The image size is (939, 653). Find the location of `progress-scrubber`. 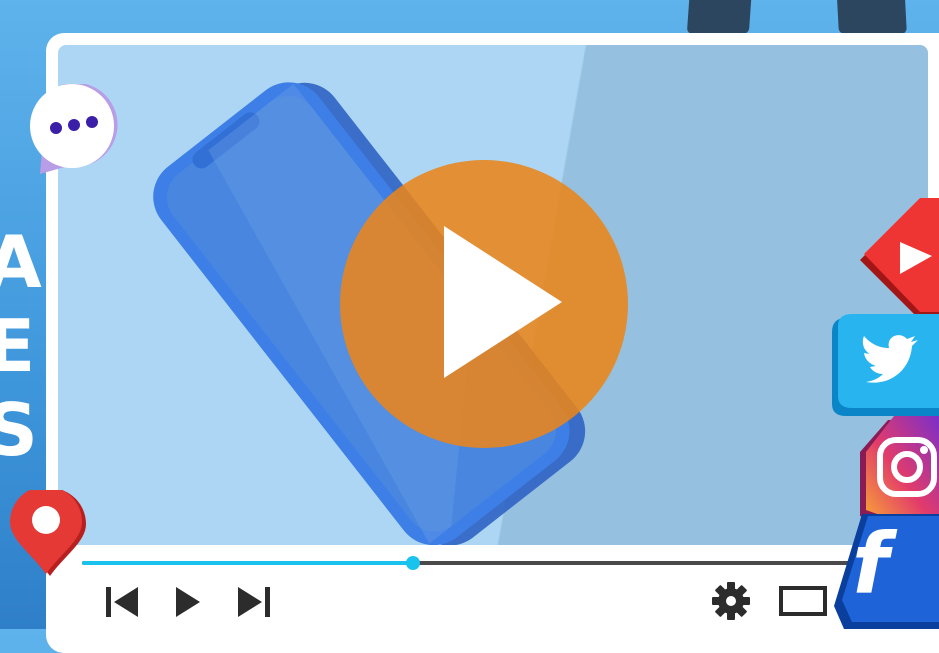

progress-scrubber is located at coordinates (413, 563).